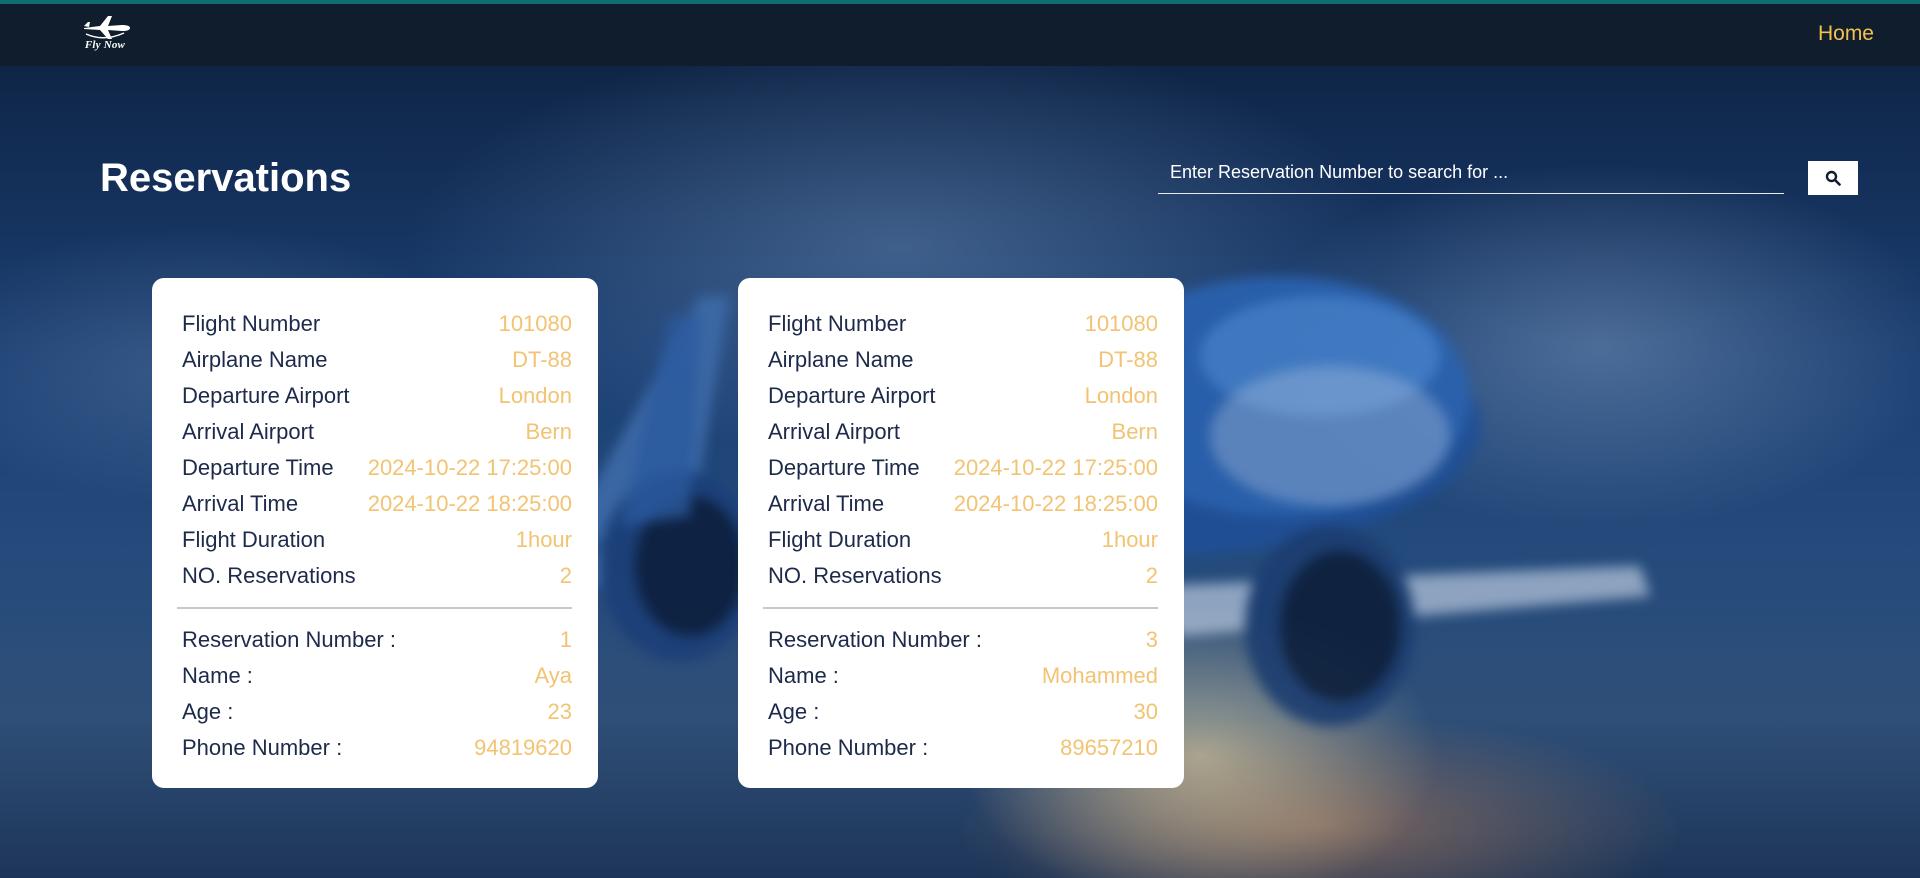  Describe the element at coordinates (963, 712) in the screenshot. I see `passenger-age-row: Age : 30` at that location.